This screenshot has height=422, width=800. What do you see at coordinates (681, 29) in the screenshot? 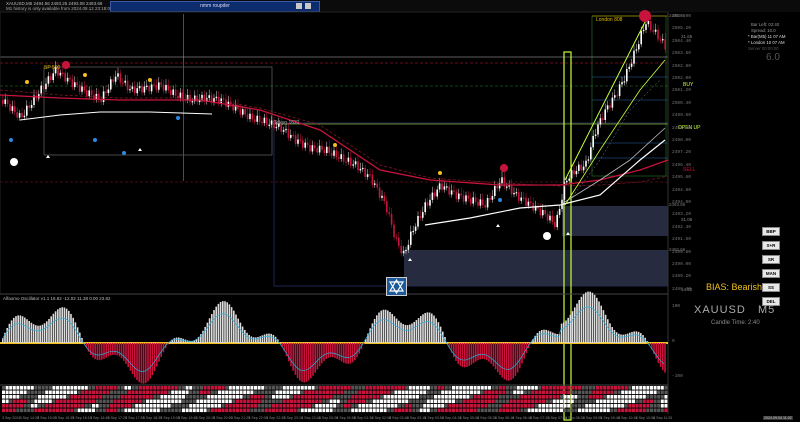
I see `price-tick: 2505.20` at bounding box center [681, 29].